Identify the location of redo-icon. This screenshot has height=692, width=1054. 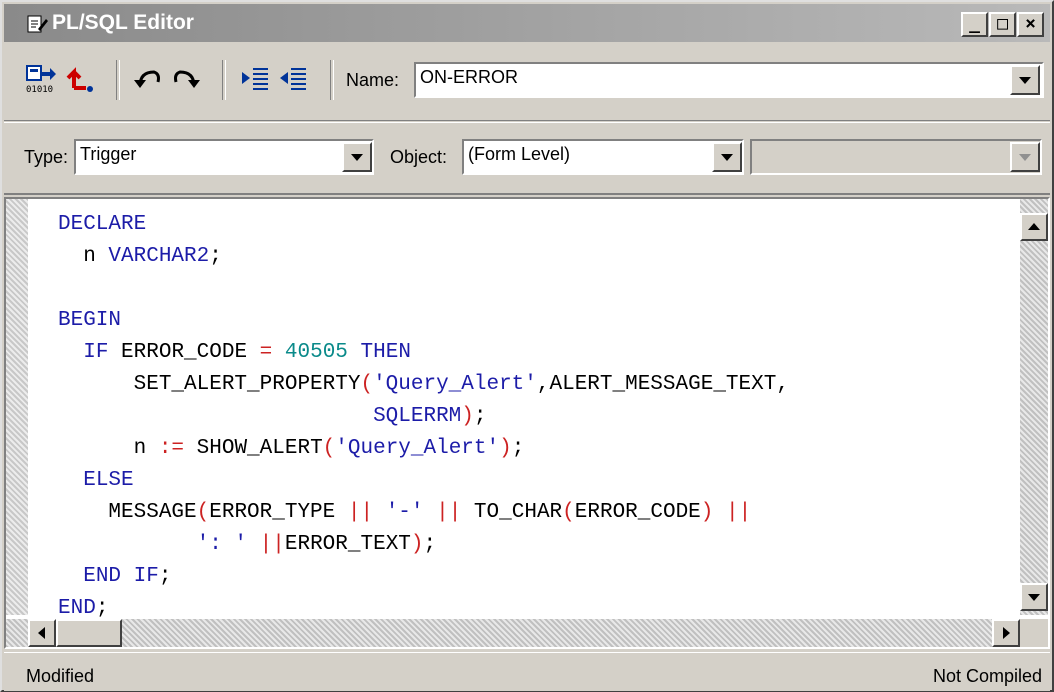
(187, 79).